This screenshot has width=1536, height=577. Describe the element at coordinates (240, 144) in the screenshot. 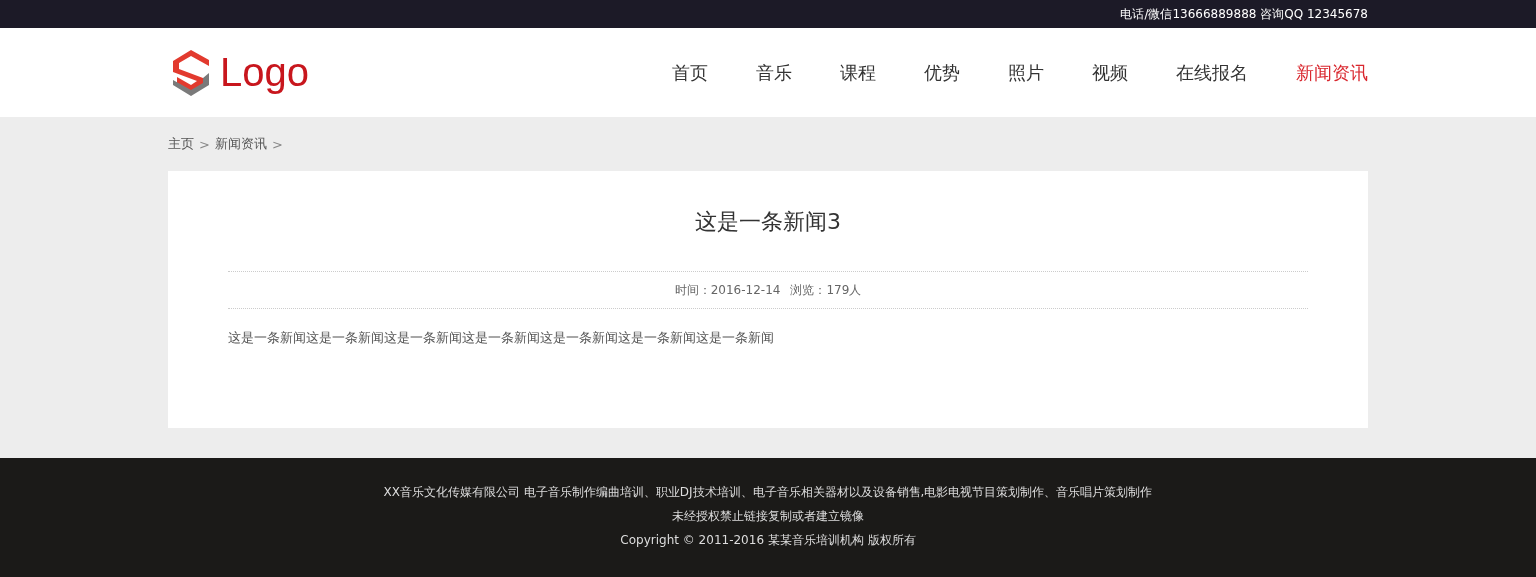

I see `breadcrumb-link: 新闻资讯` at that location.